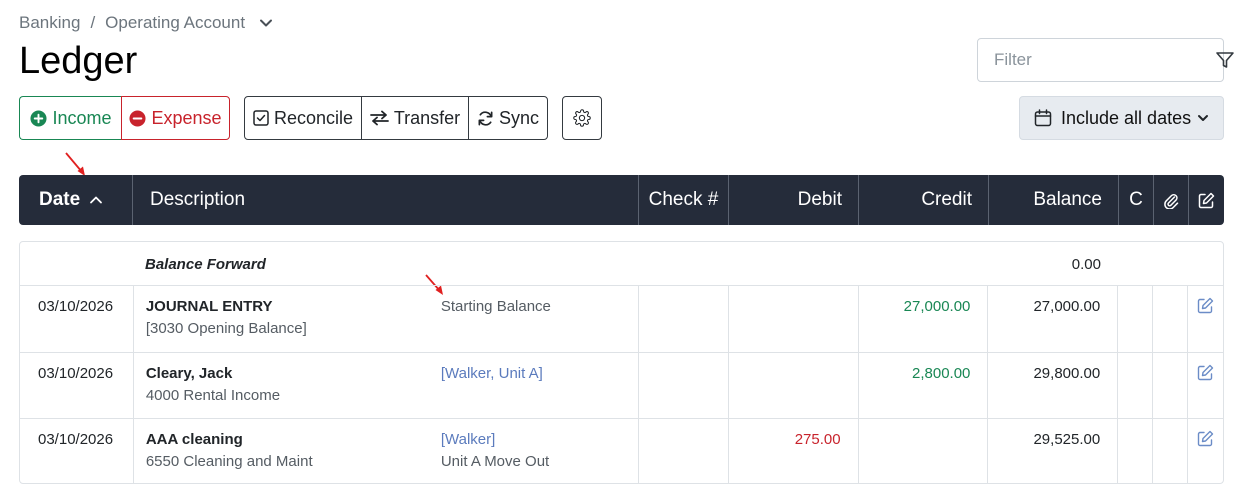  I want to click on row-balance: 27,000.00, so click(1053, 319).